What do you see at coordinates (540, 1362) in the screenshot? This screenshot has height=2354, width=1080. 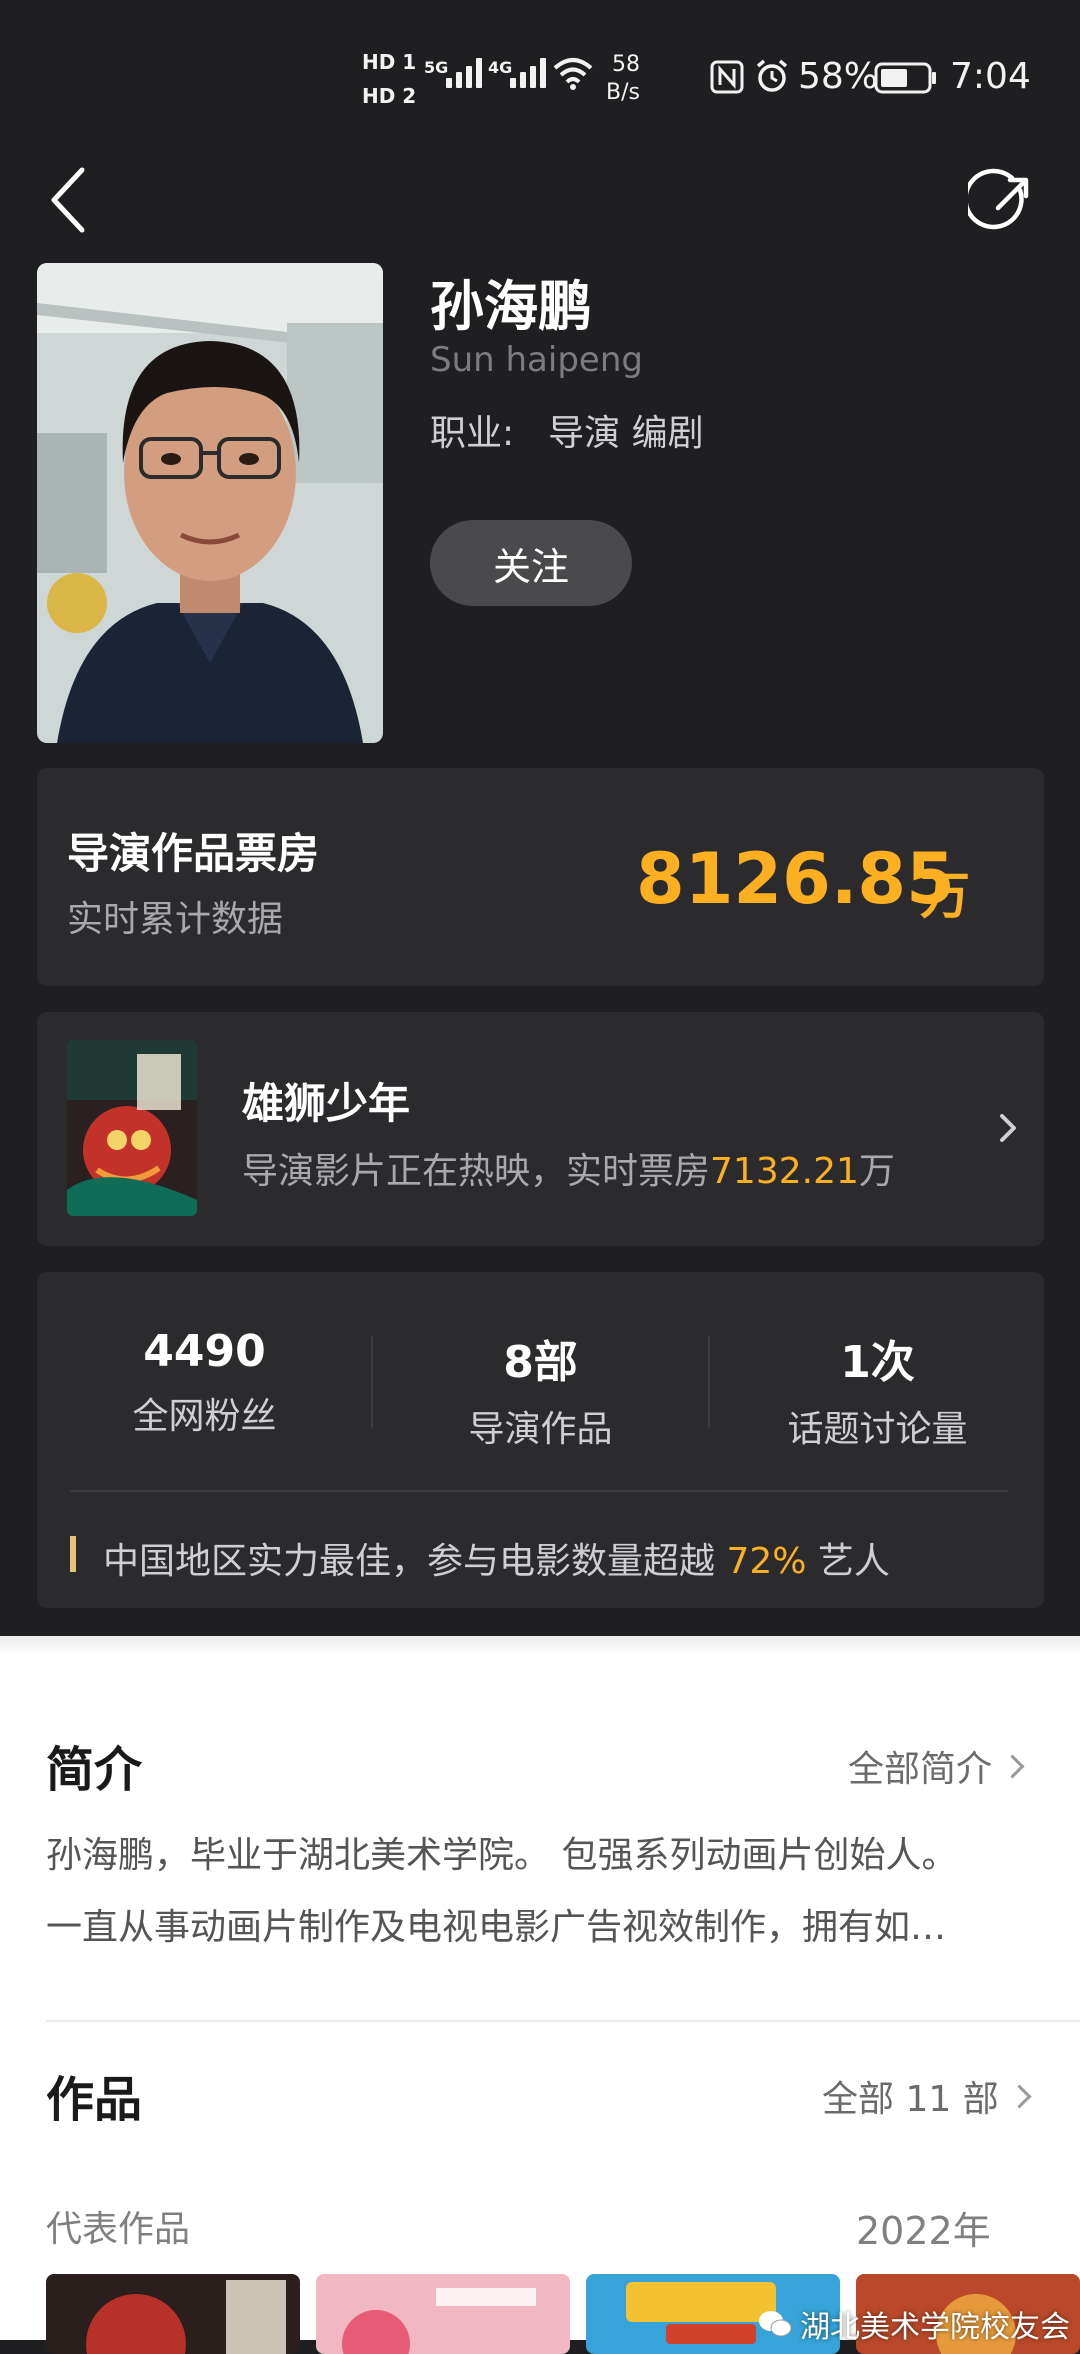 I see `stat-works-value: 8部` at bounding box center [540, 1362].